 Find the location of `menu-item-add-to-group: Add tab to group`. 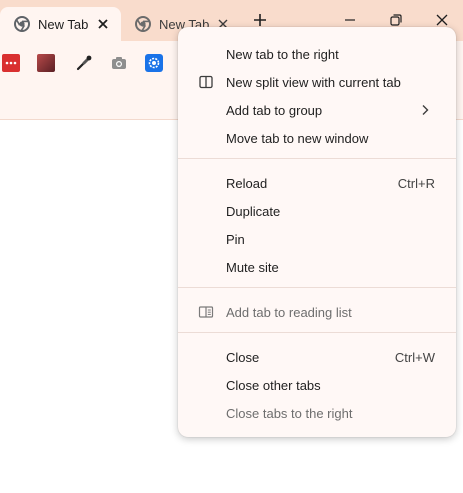

menu-item-add-to-group: Add tab to group is located at coordinates (317, 110).